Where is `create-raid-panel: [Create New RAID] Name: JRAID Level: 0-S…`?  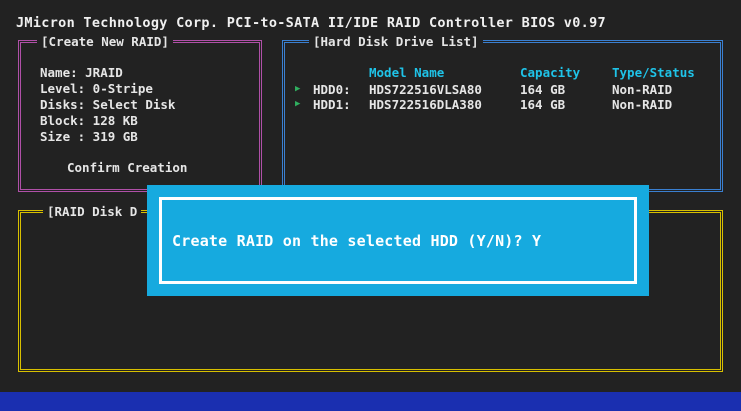
create-raid-panel: [Create New RAID] Name: JRAID Level: 0-S… is located at coordinates (140, 113).